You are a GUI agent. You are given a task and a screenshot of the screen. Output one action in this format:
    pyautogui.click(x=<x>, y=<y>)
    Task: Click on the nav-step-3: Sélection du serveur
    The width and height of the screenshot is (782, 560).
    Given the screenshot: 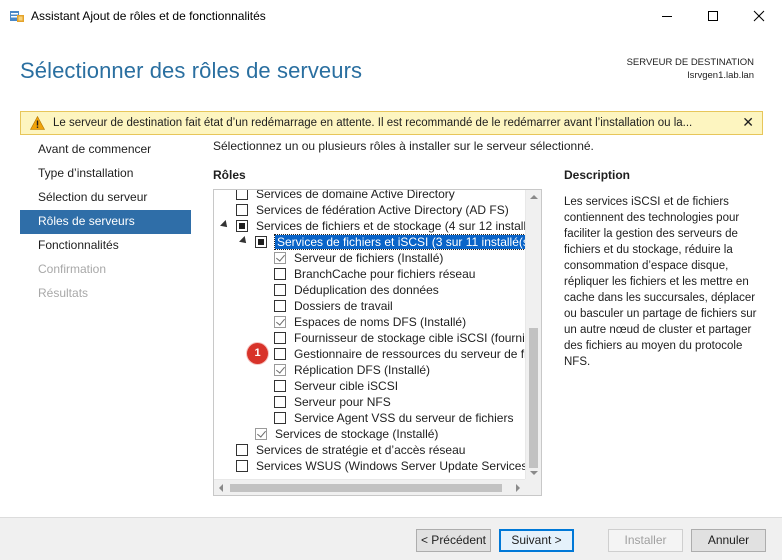 What is the action you would take?
    pyautogui.click(x=105, y=198)
    